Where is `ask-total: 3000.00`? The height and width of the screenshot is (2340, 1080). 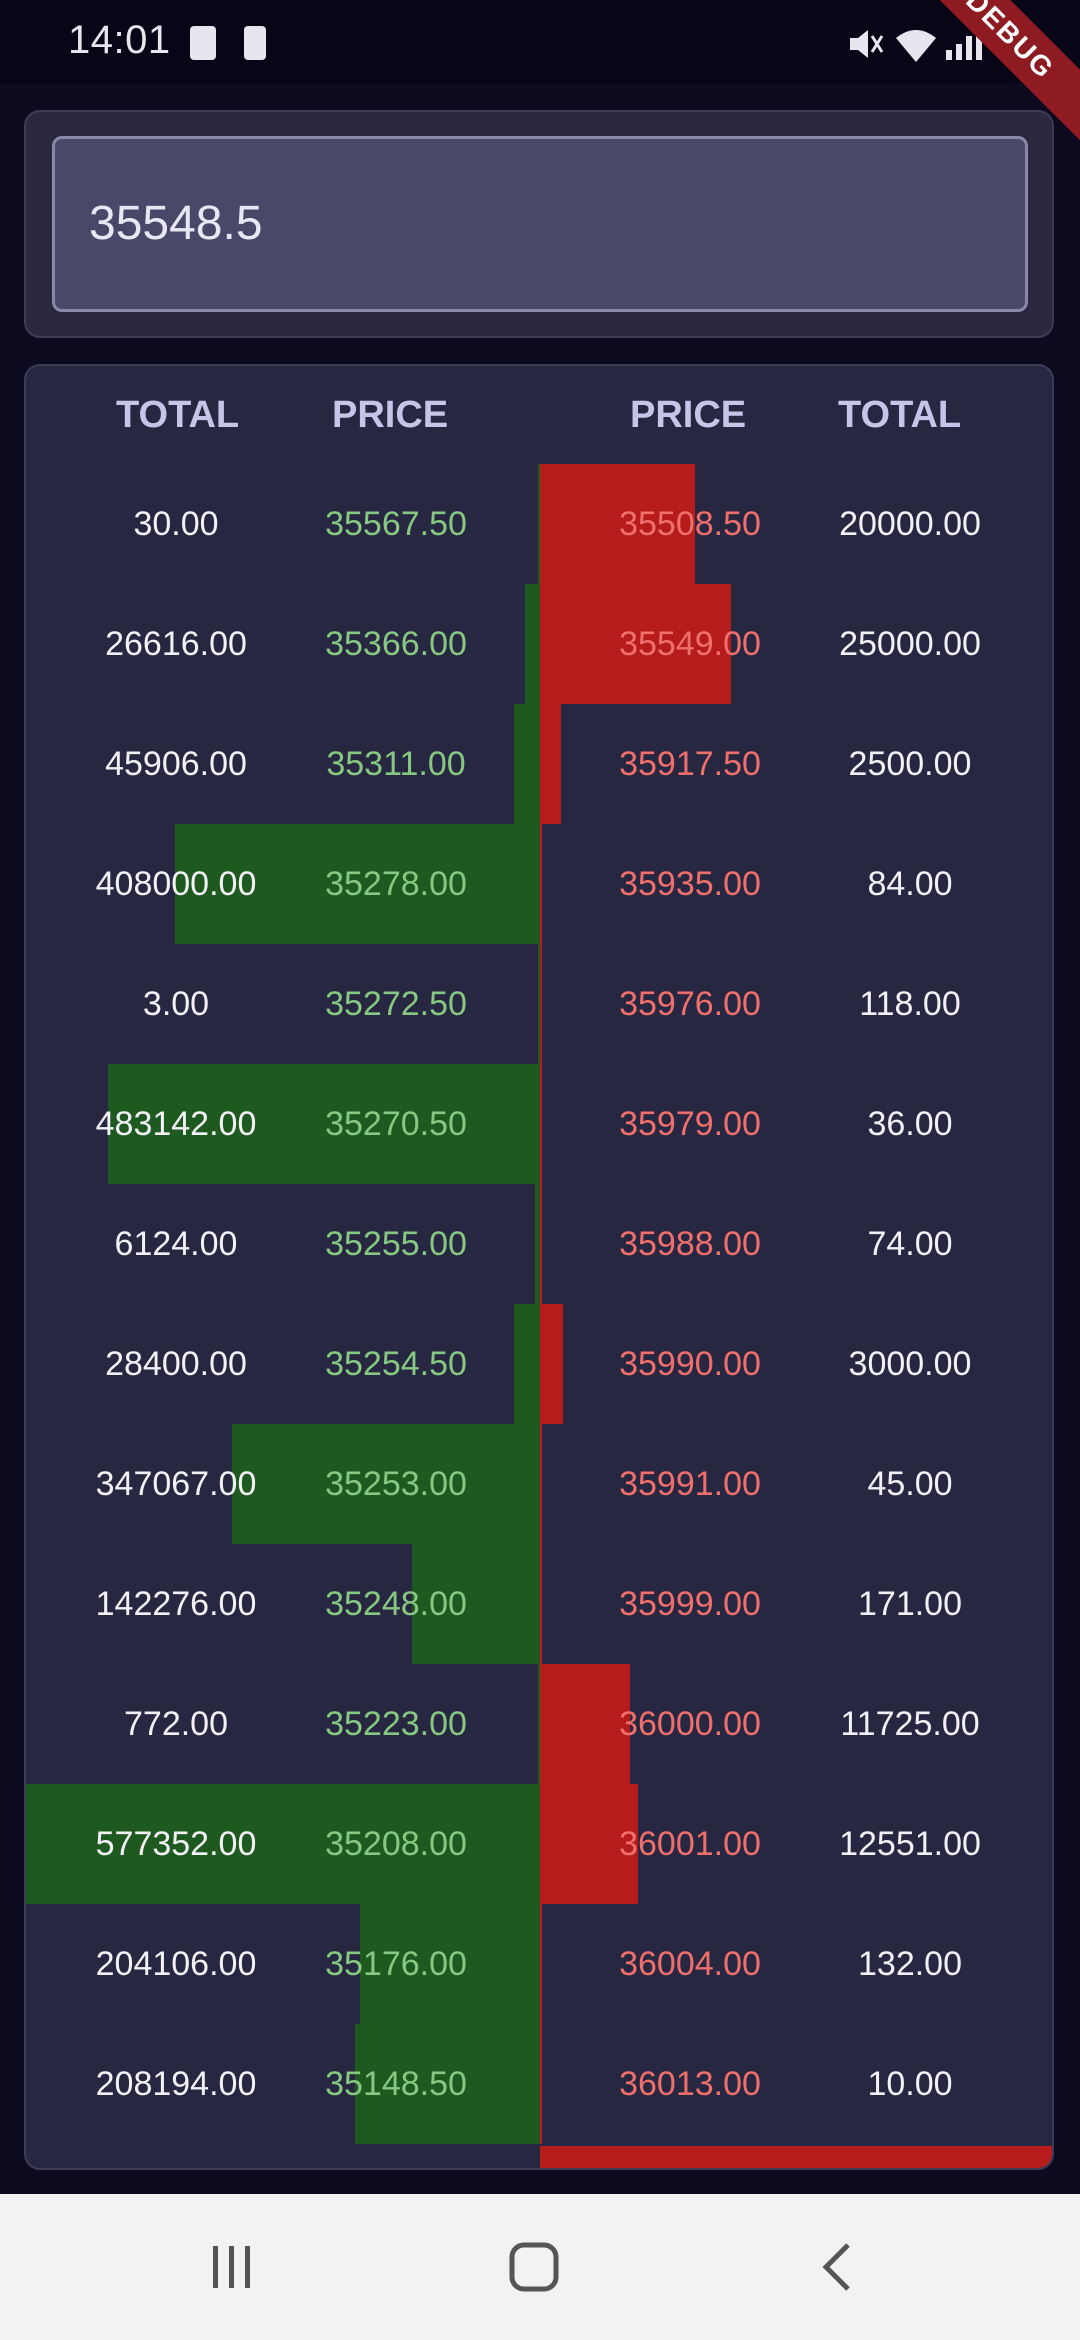
ask-total: 3000.00 is located at coordinates (910, 1364).